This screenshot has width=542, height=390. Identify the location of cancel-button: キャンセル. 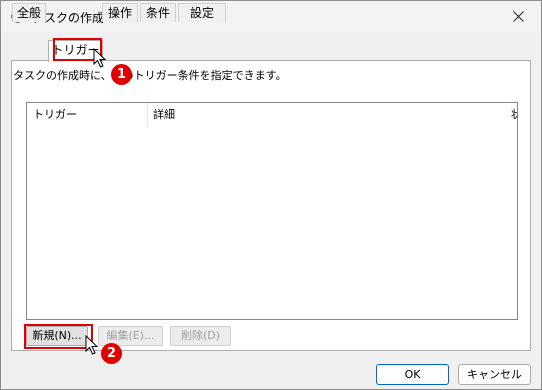
(494, 374).